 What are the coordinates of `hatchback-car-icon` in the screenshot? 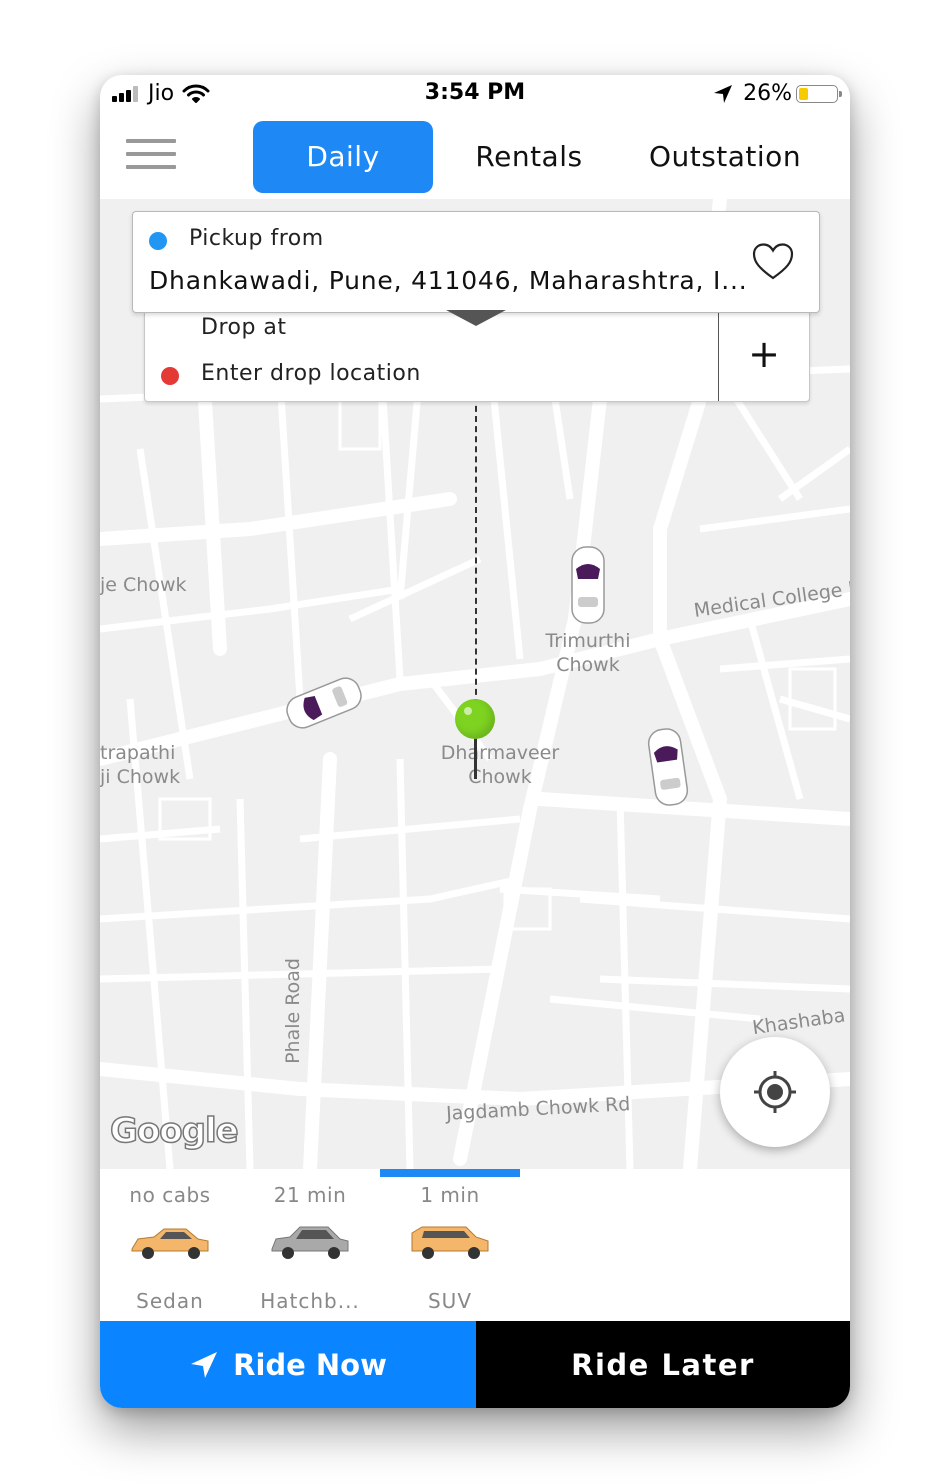 It's located at (310, 1242).